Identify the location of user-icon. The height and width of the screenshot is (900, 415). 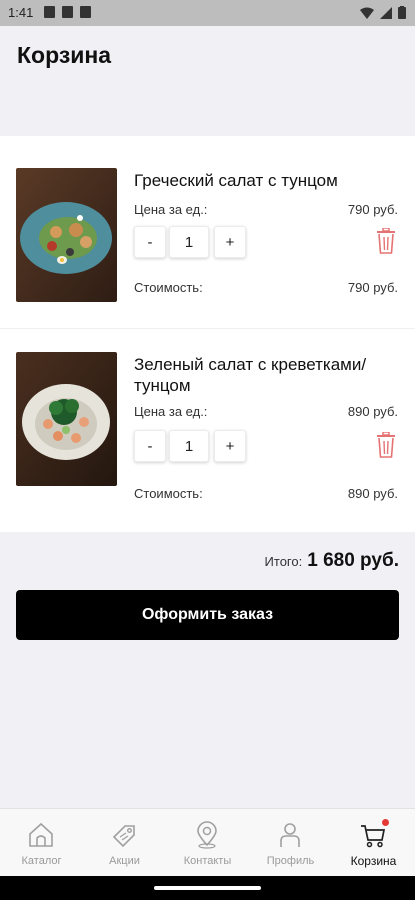
(290, 835).